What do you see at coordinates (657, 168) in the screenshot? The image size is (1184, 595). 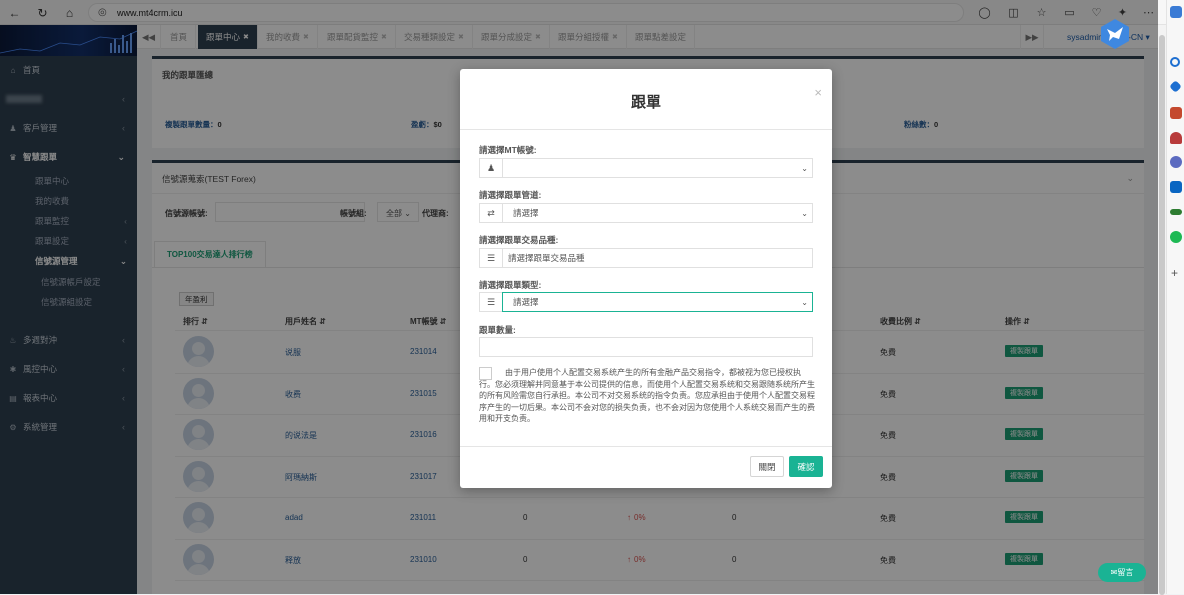 I see `mt-account-select: ⌄` at bounding box center [657, 168].